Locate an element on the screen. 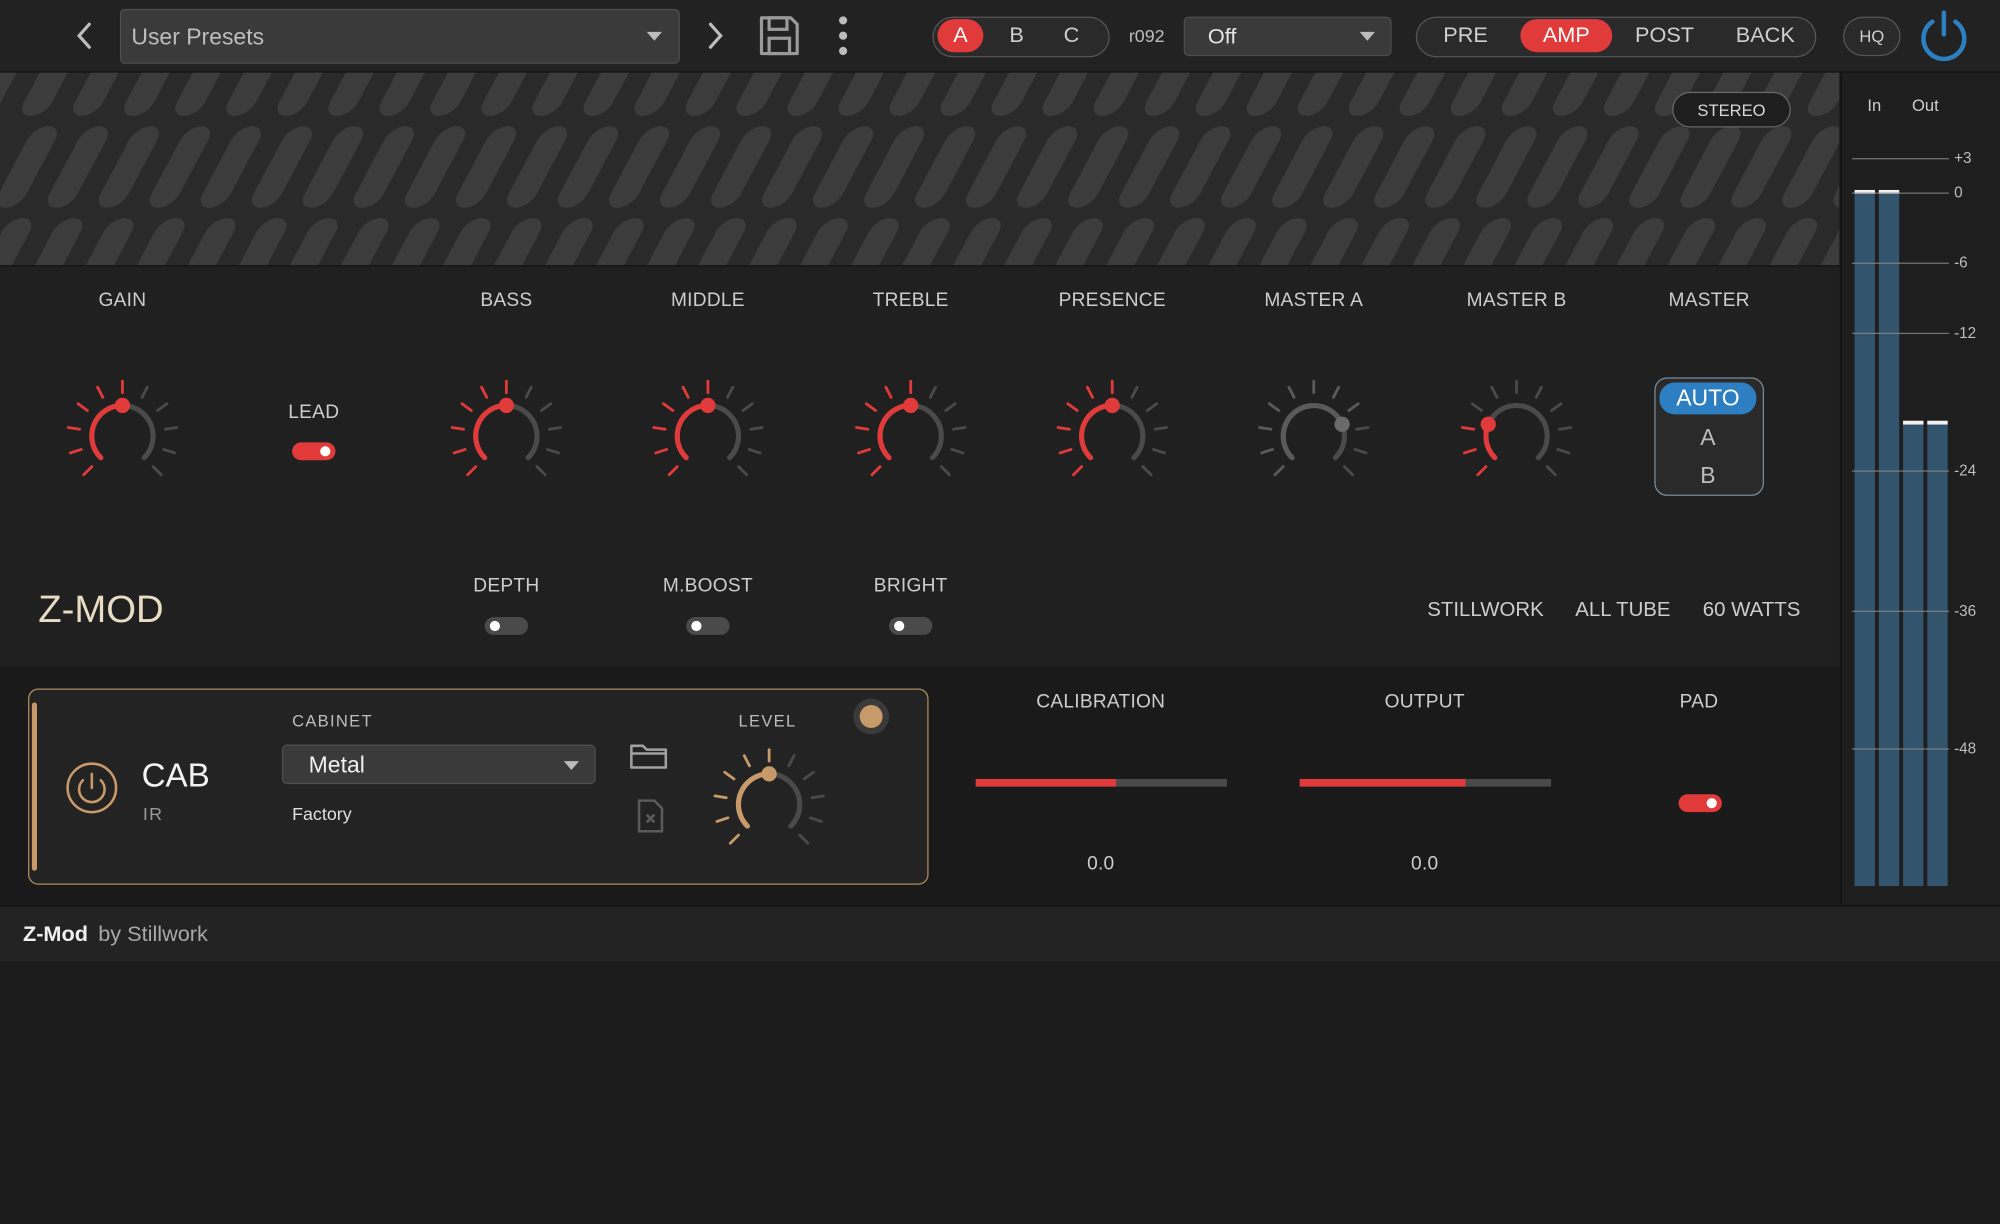 The height and width of the screenshot is (1224, 2000). master-b-knob is located at coordinates (1517, 435).